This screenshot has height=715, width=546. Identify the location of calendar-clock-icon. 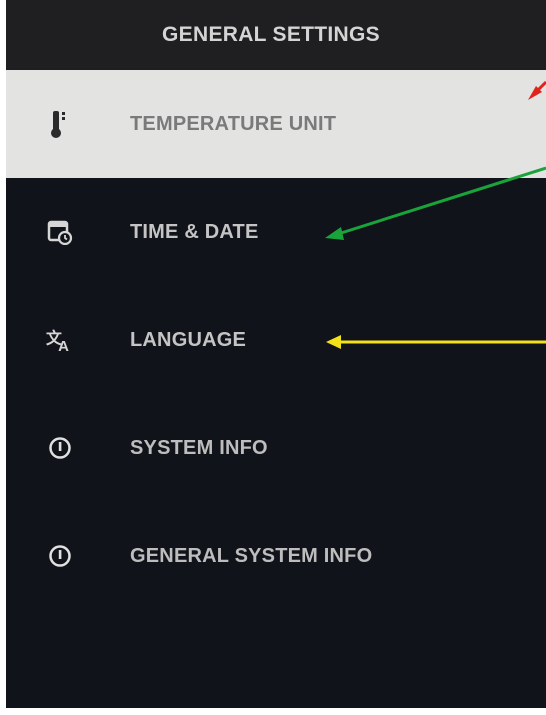
(60, 232).